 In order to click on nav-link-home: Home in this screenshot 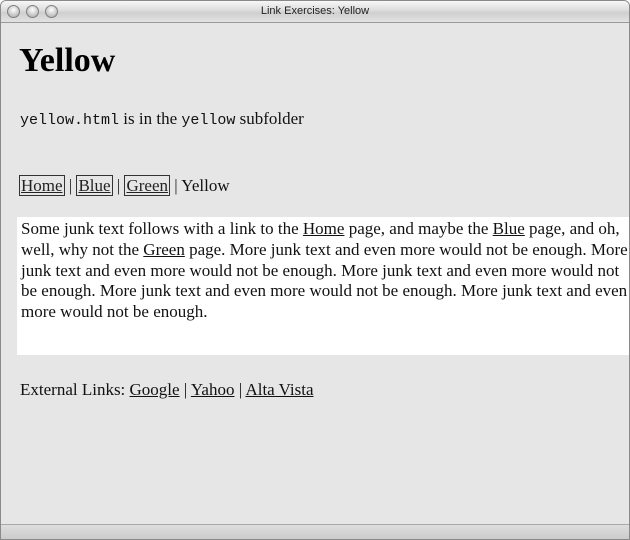, I will do `click(42, 185)`.